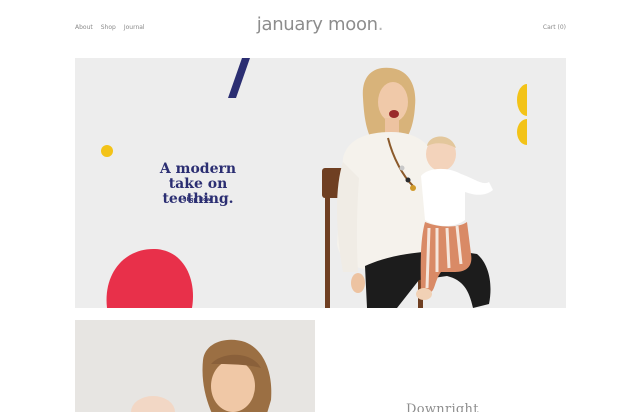 Image resolution: width=640 pixels, height=412 pixels. Describe the element at coordinates (442, 407) in the screenshot. I see `secondary-heading: Downright` at that location.